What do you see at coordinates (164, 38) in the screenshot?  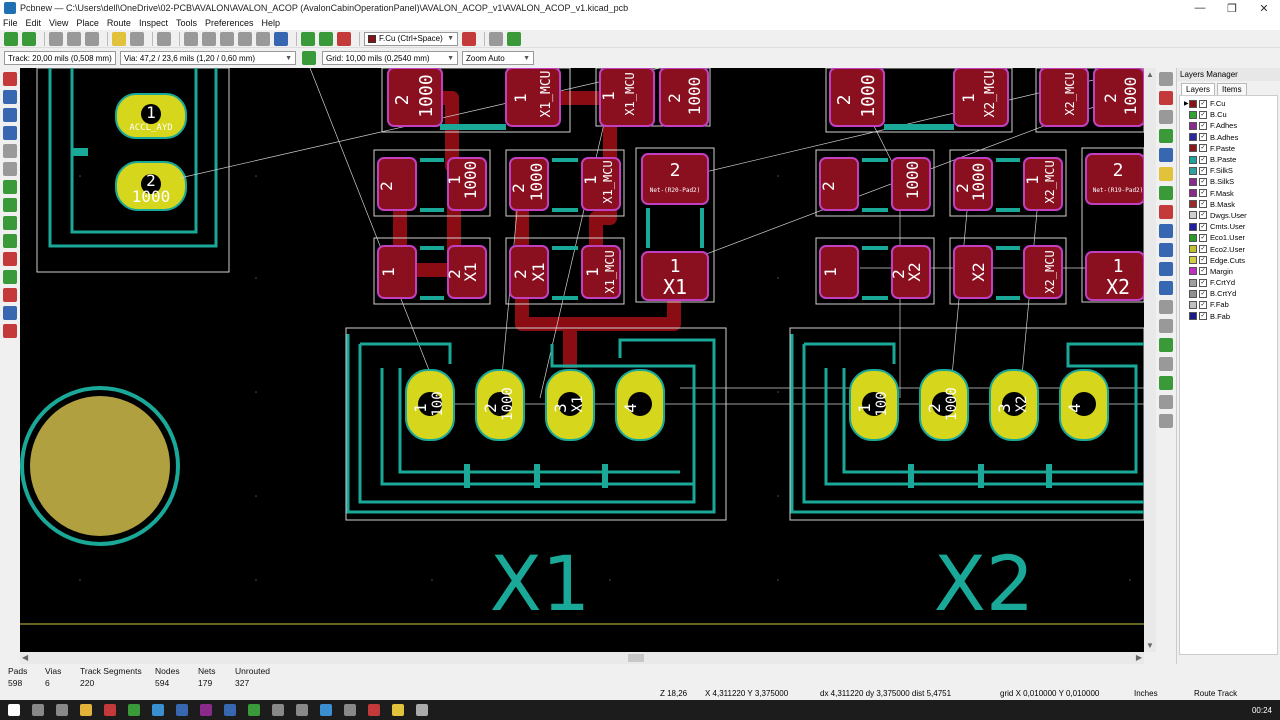 I see `find-icon` at bounding box center [164, 38].